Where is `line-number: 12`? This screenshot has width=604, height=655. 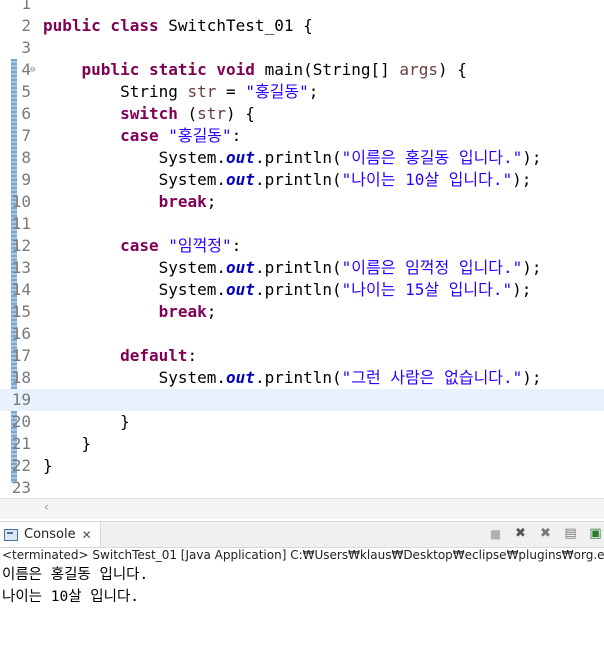
line-number: 12 is located at coordinates (21, 245).